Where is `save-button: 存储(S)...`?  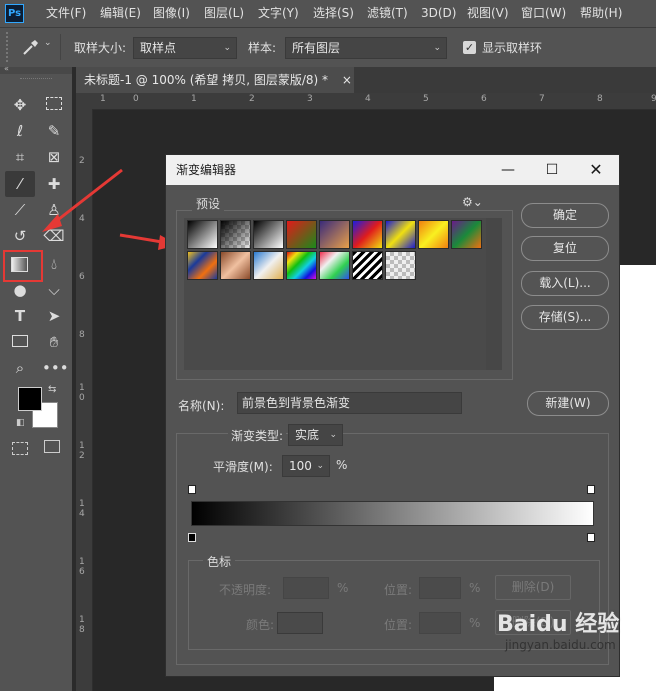 save-button: 存储(S)... is located at coordinates (565, 317).